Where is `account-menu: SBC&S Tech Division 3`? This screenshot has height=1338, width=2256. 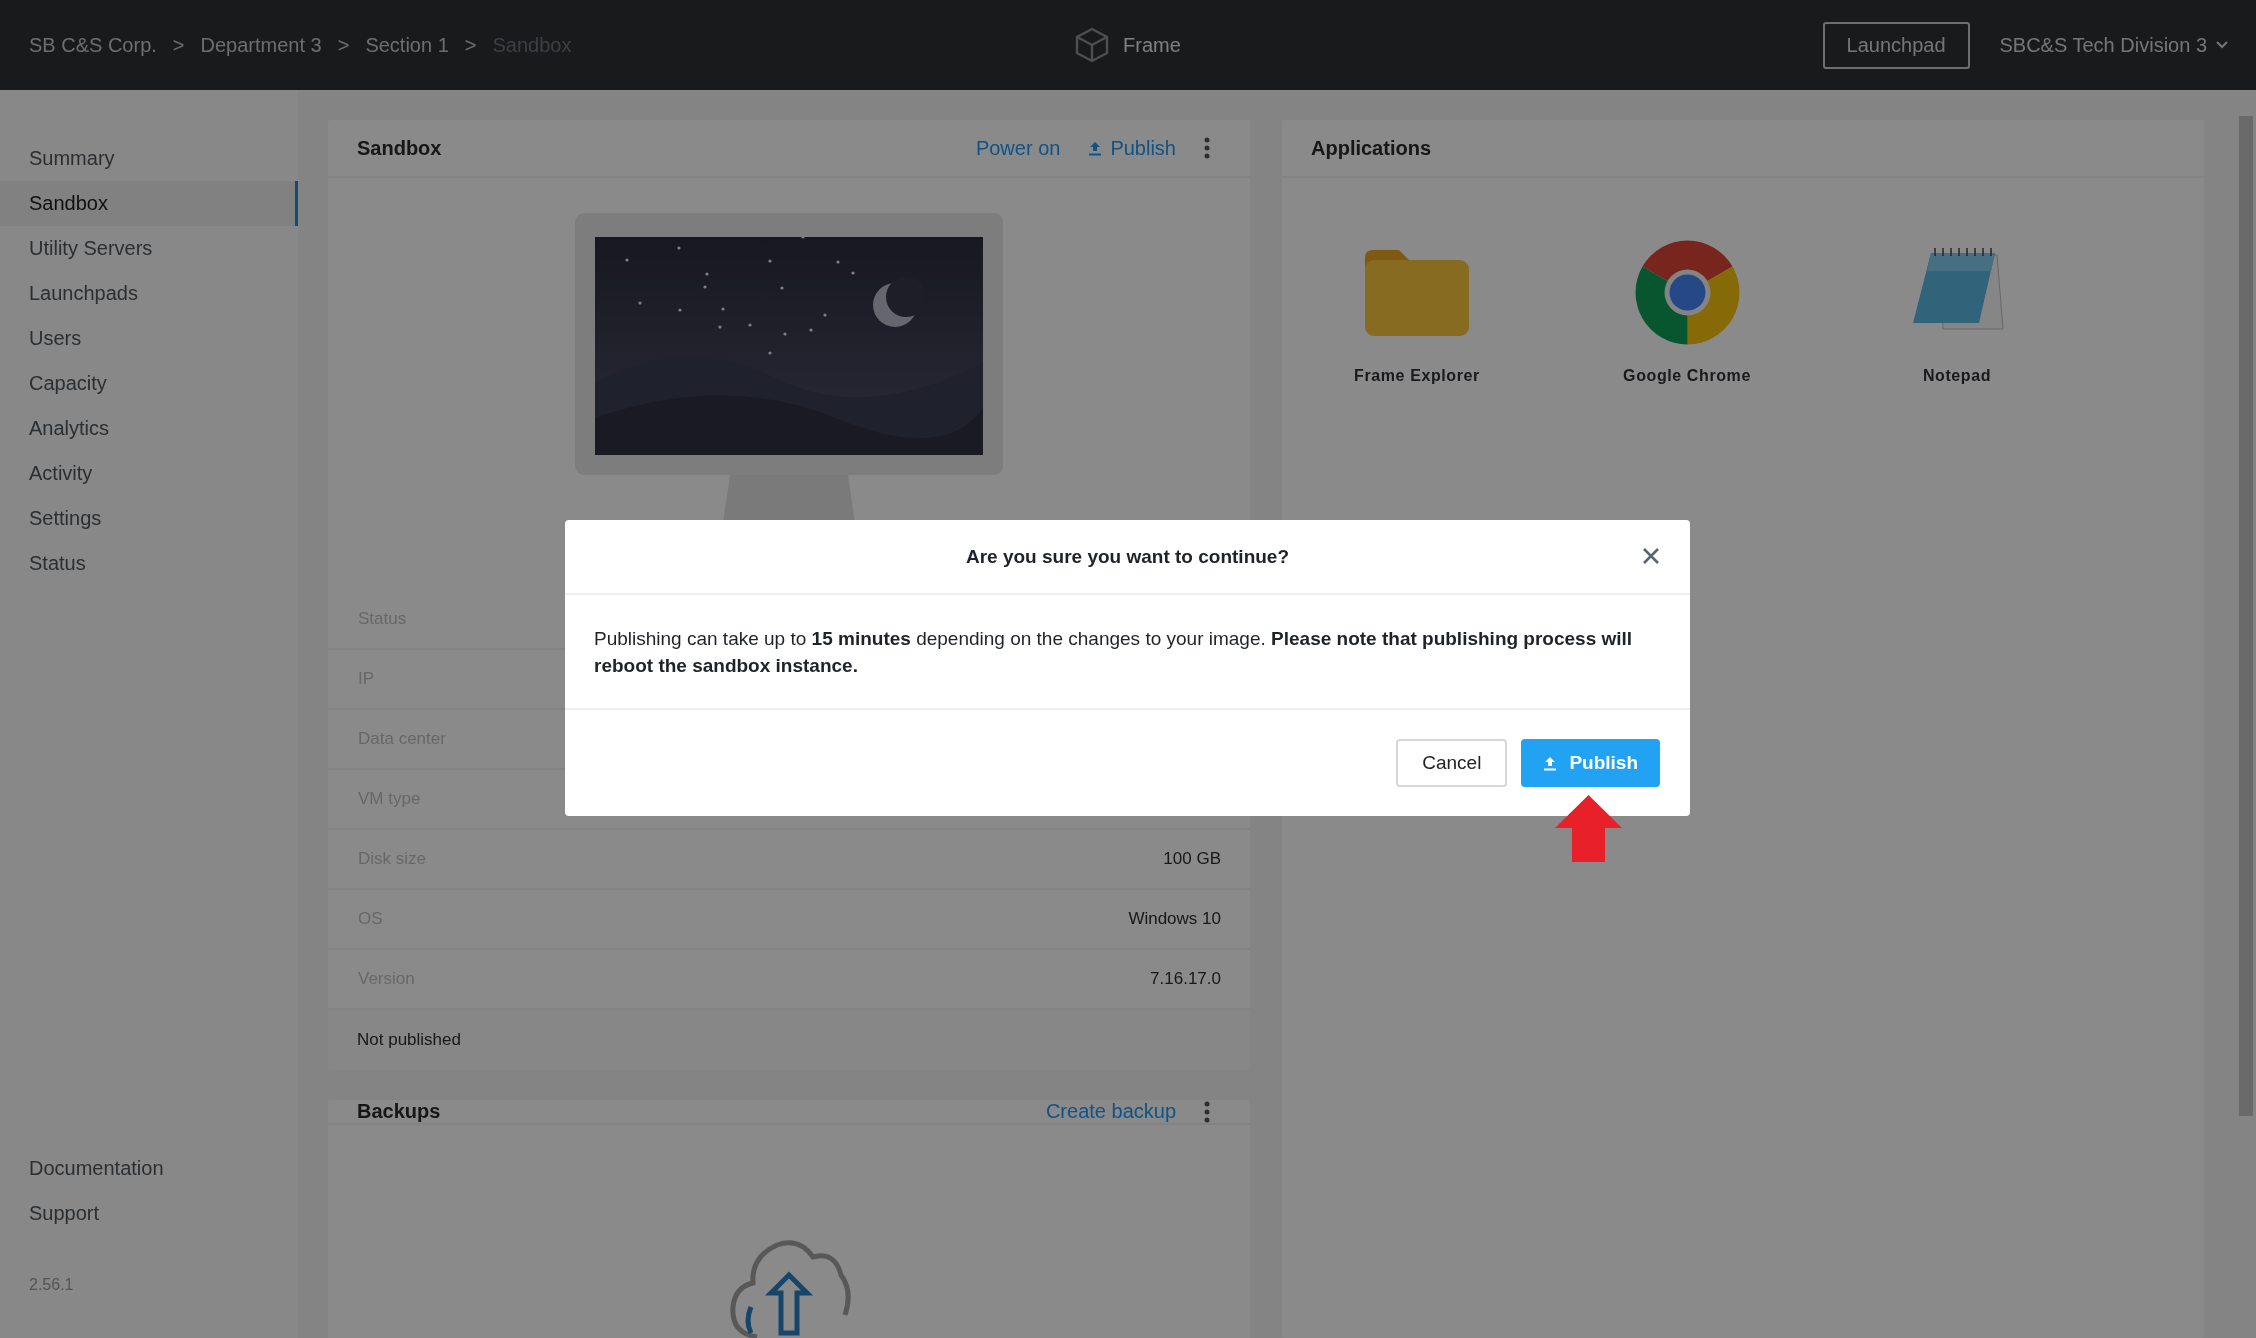 account-menu: SBC&S Tech Division 3 is located at coordinates (2113, 45).